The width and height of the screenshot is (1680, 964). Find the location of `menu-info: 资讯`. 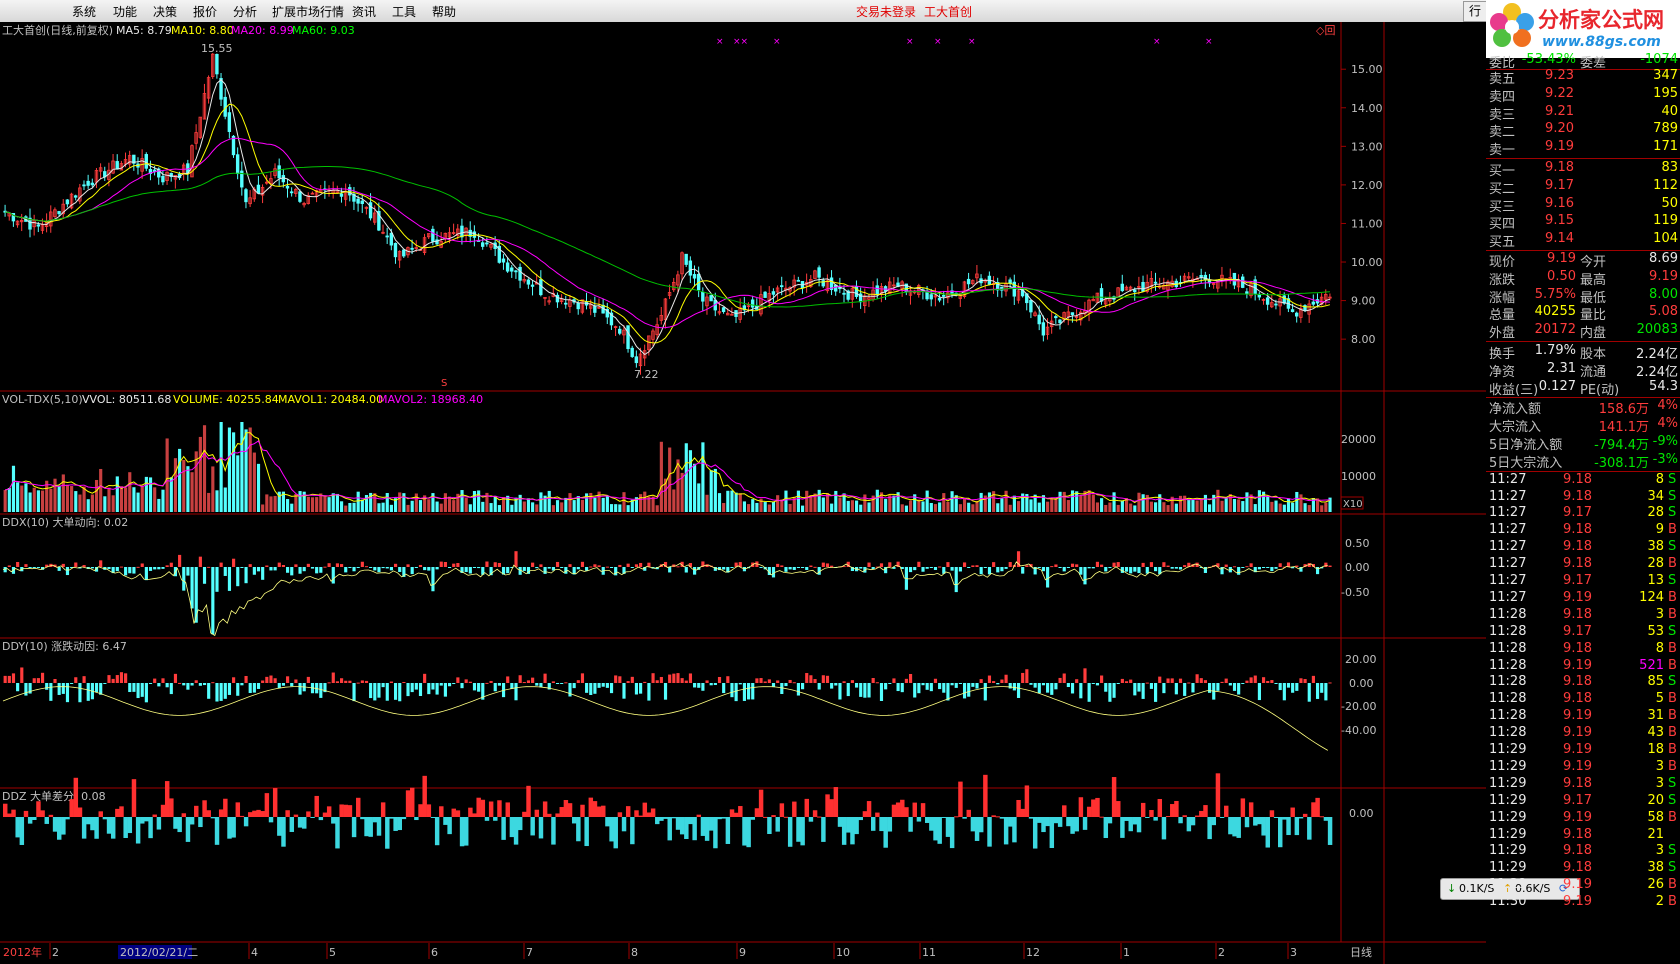

menu-info: 资讯 is located at coordinates (364, 11).